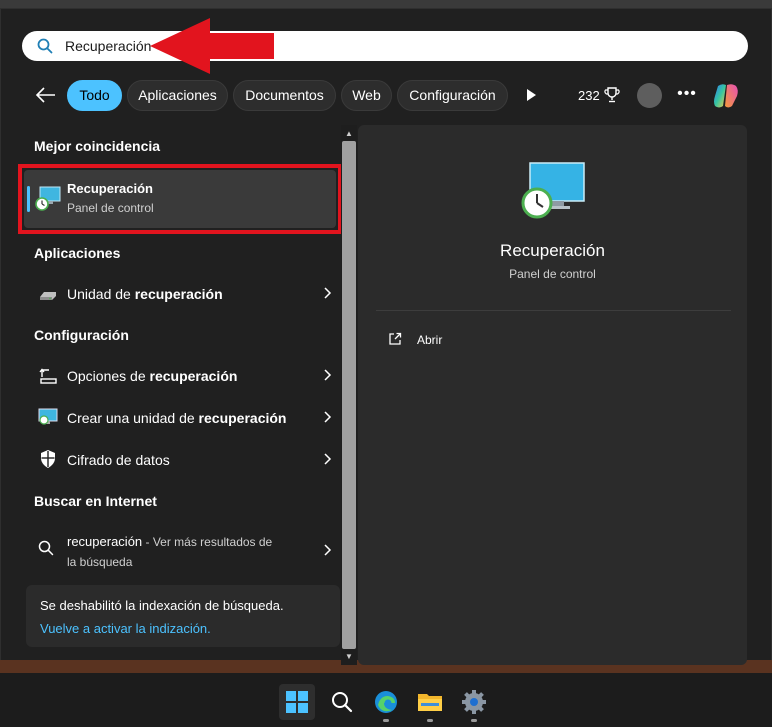 This screenshot has width=772, height=727. I want to click on folder-icon, so click(430, 702).